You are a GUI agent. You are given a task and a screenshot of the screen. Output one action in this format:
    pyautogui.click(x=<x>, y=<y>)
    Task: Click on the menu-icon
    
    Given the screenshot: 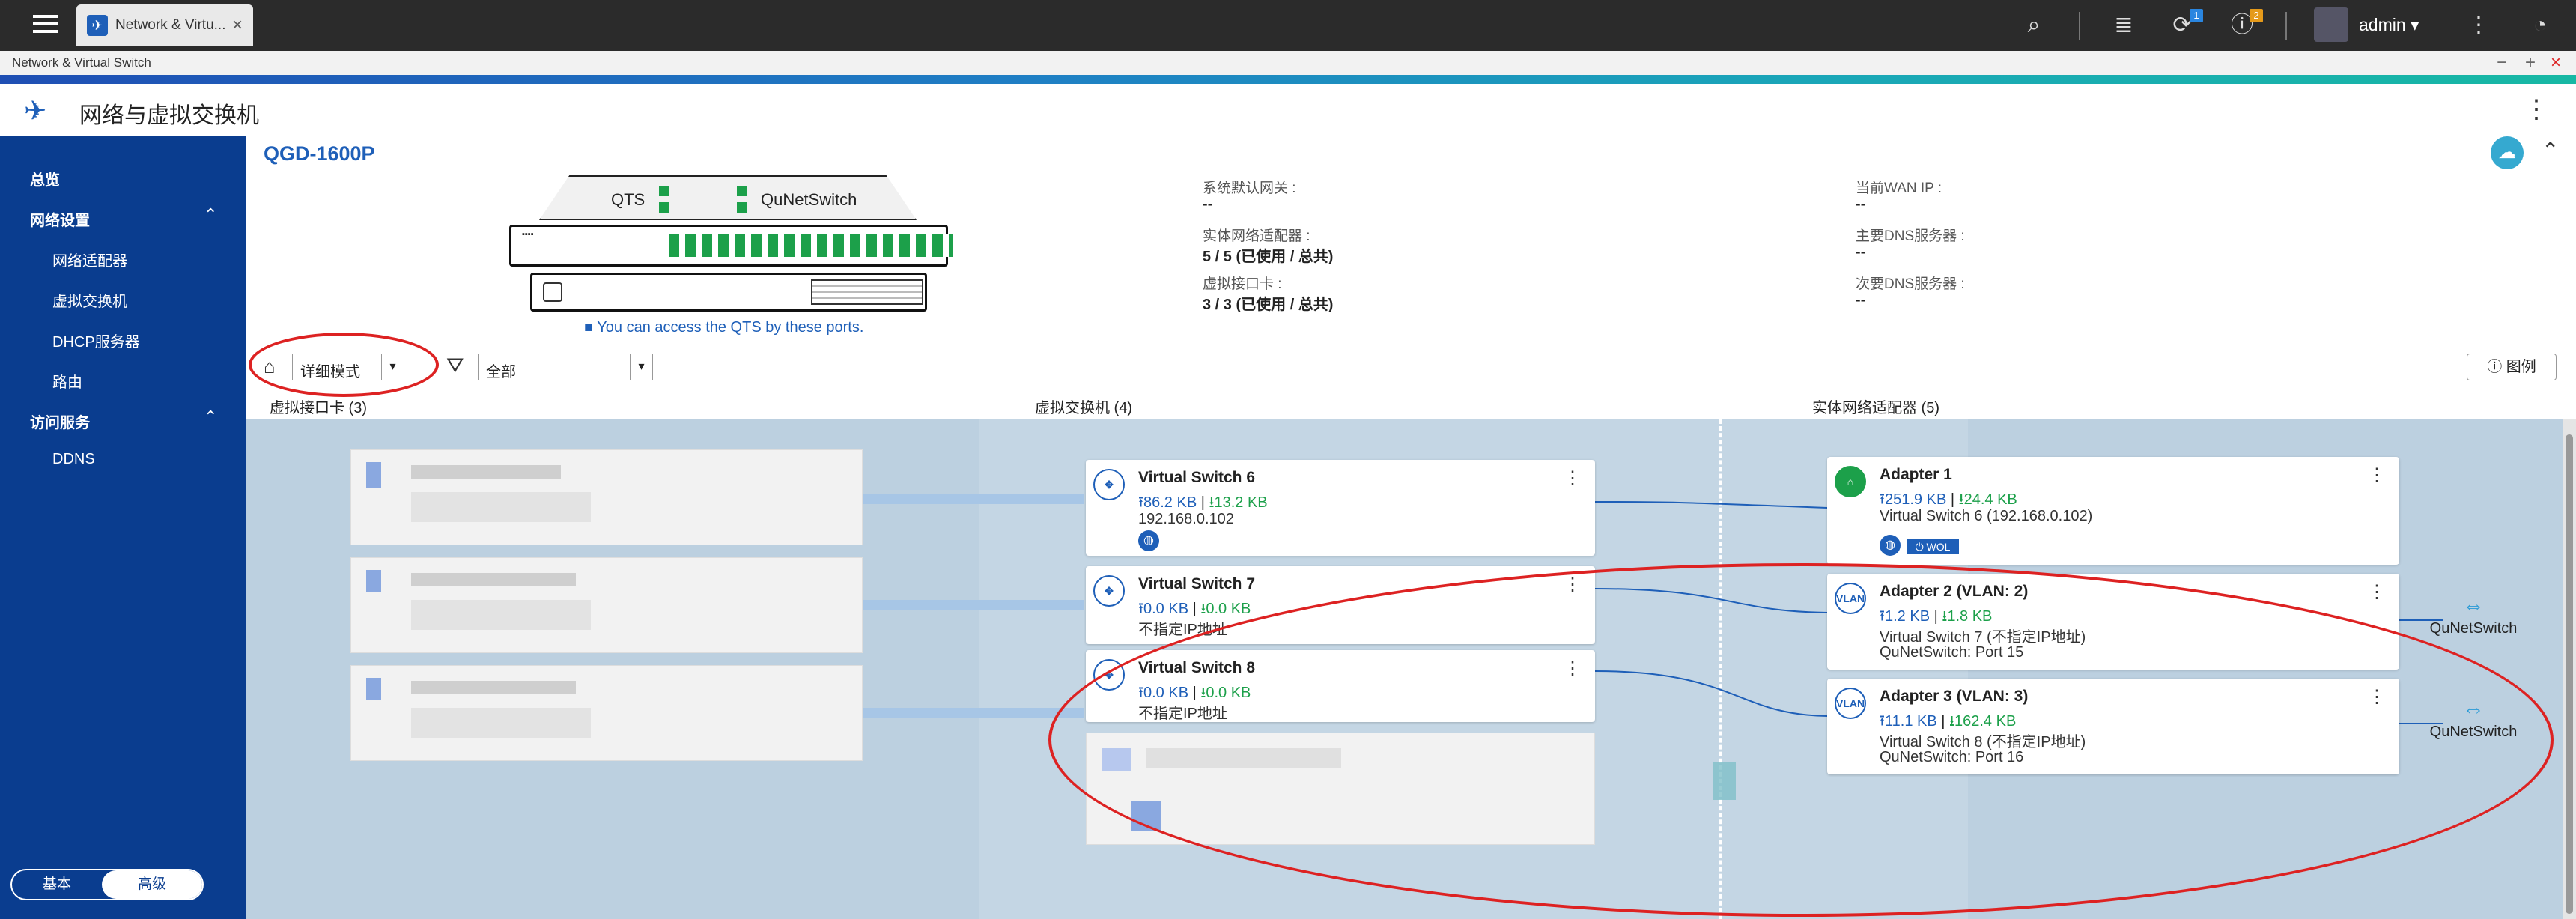 What is the action you would take?
    pyautogui.click(x=46, y=25)
    